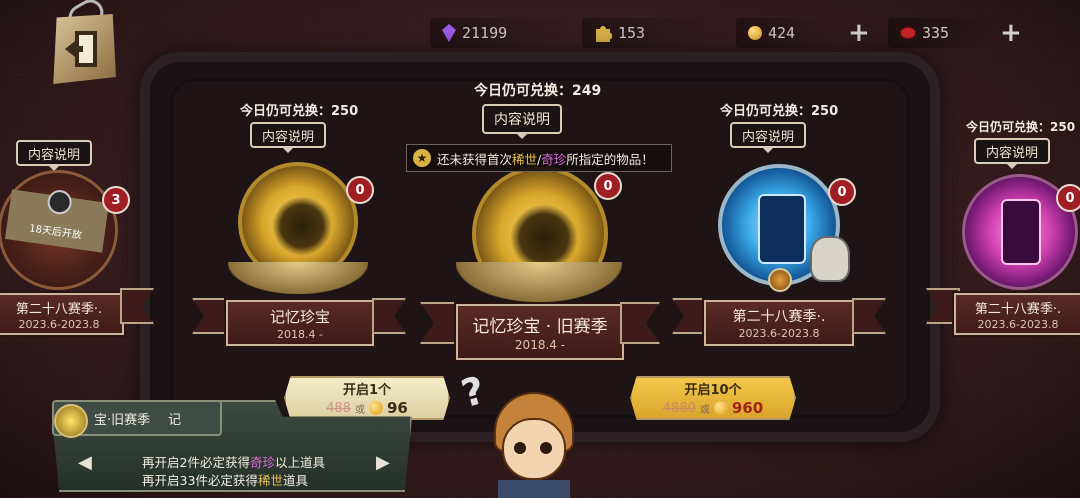  What do you see at coordinates (604, 34) in the screenshot?
I see `puzzle-piece-icon` at bounding box center [604, 34].